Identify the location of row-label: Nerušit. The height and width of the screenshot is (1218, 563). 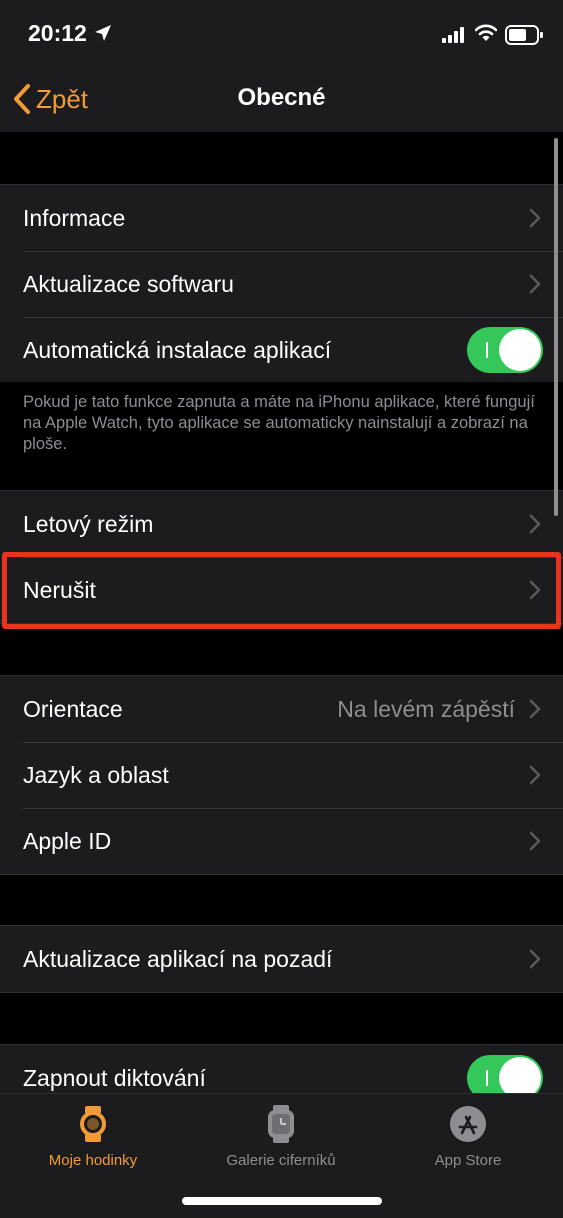
(59, 589).